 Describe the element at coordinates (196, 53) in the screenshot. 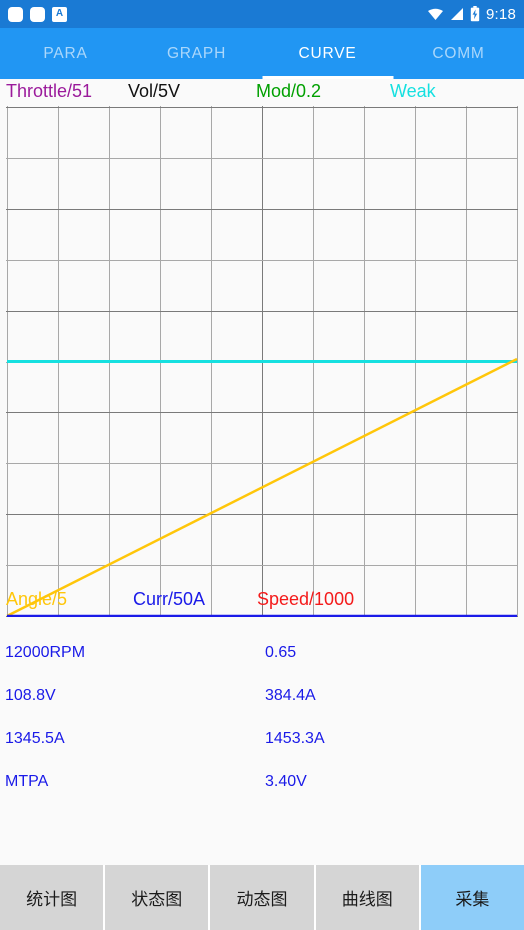

I see `tab-graph: GRAPH` at that location.